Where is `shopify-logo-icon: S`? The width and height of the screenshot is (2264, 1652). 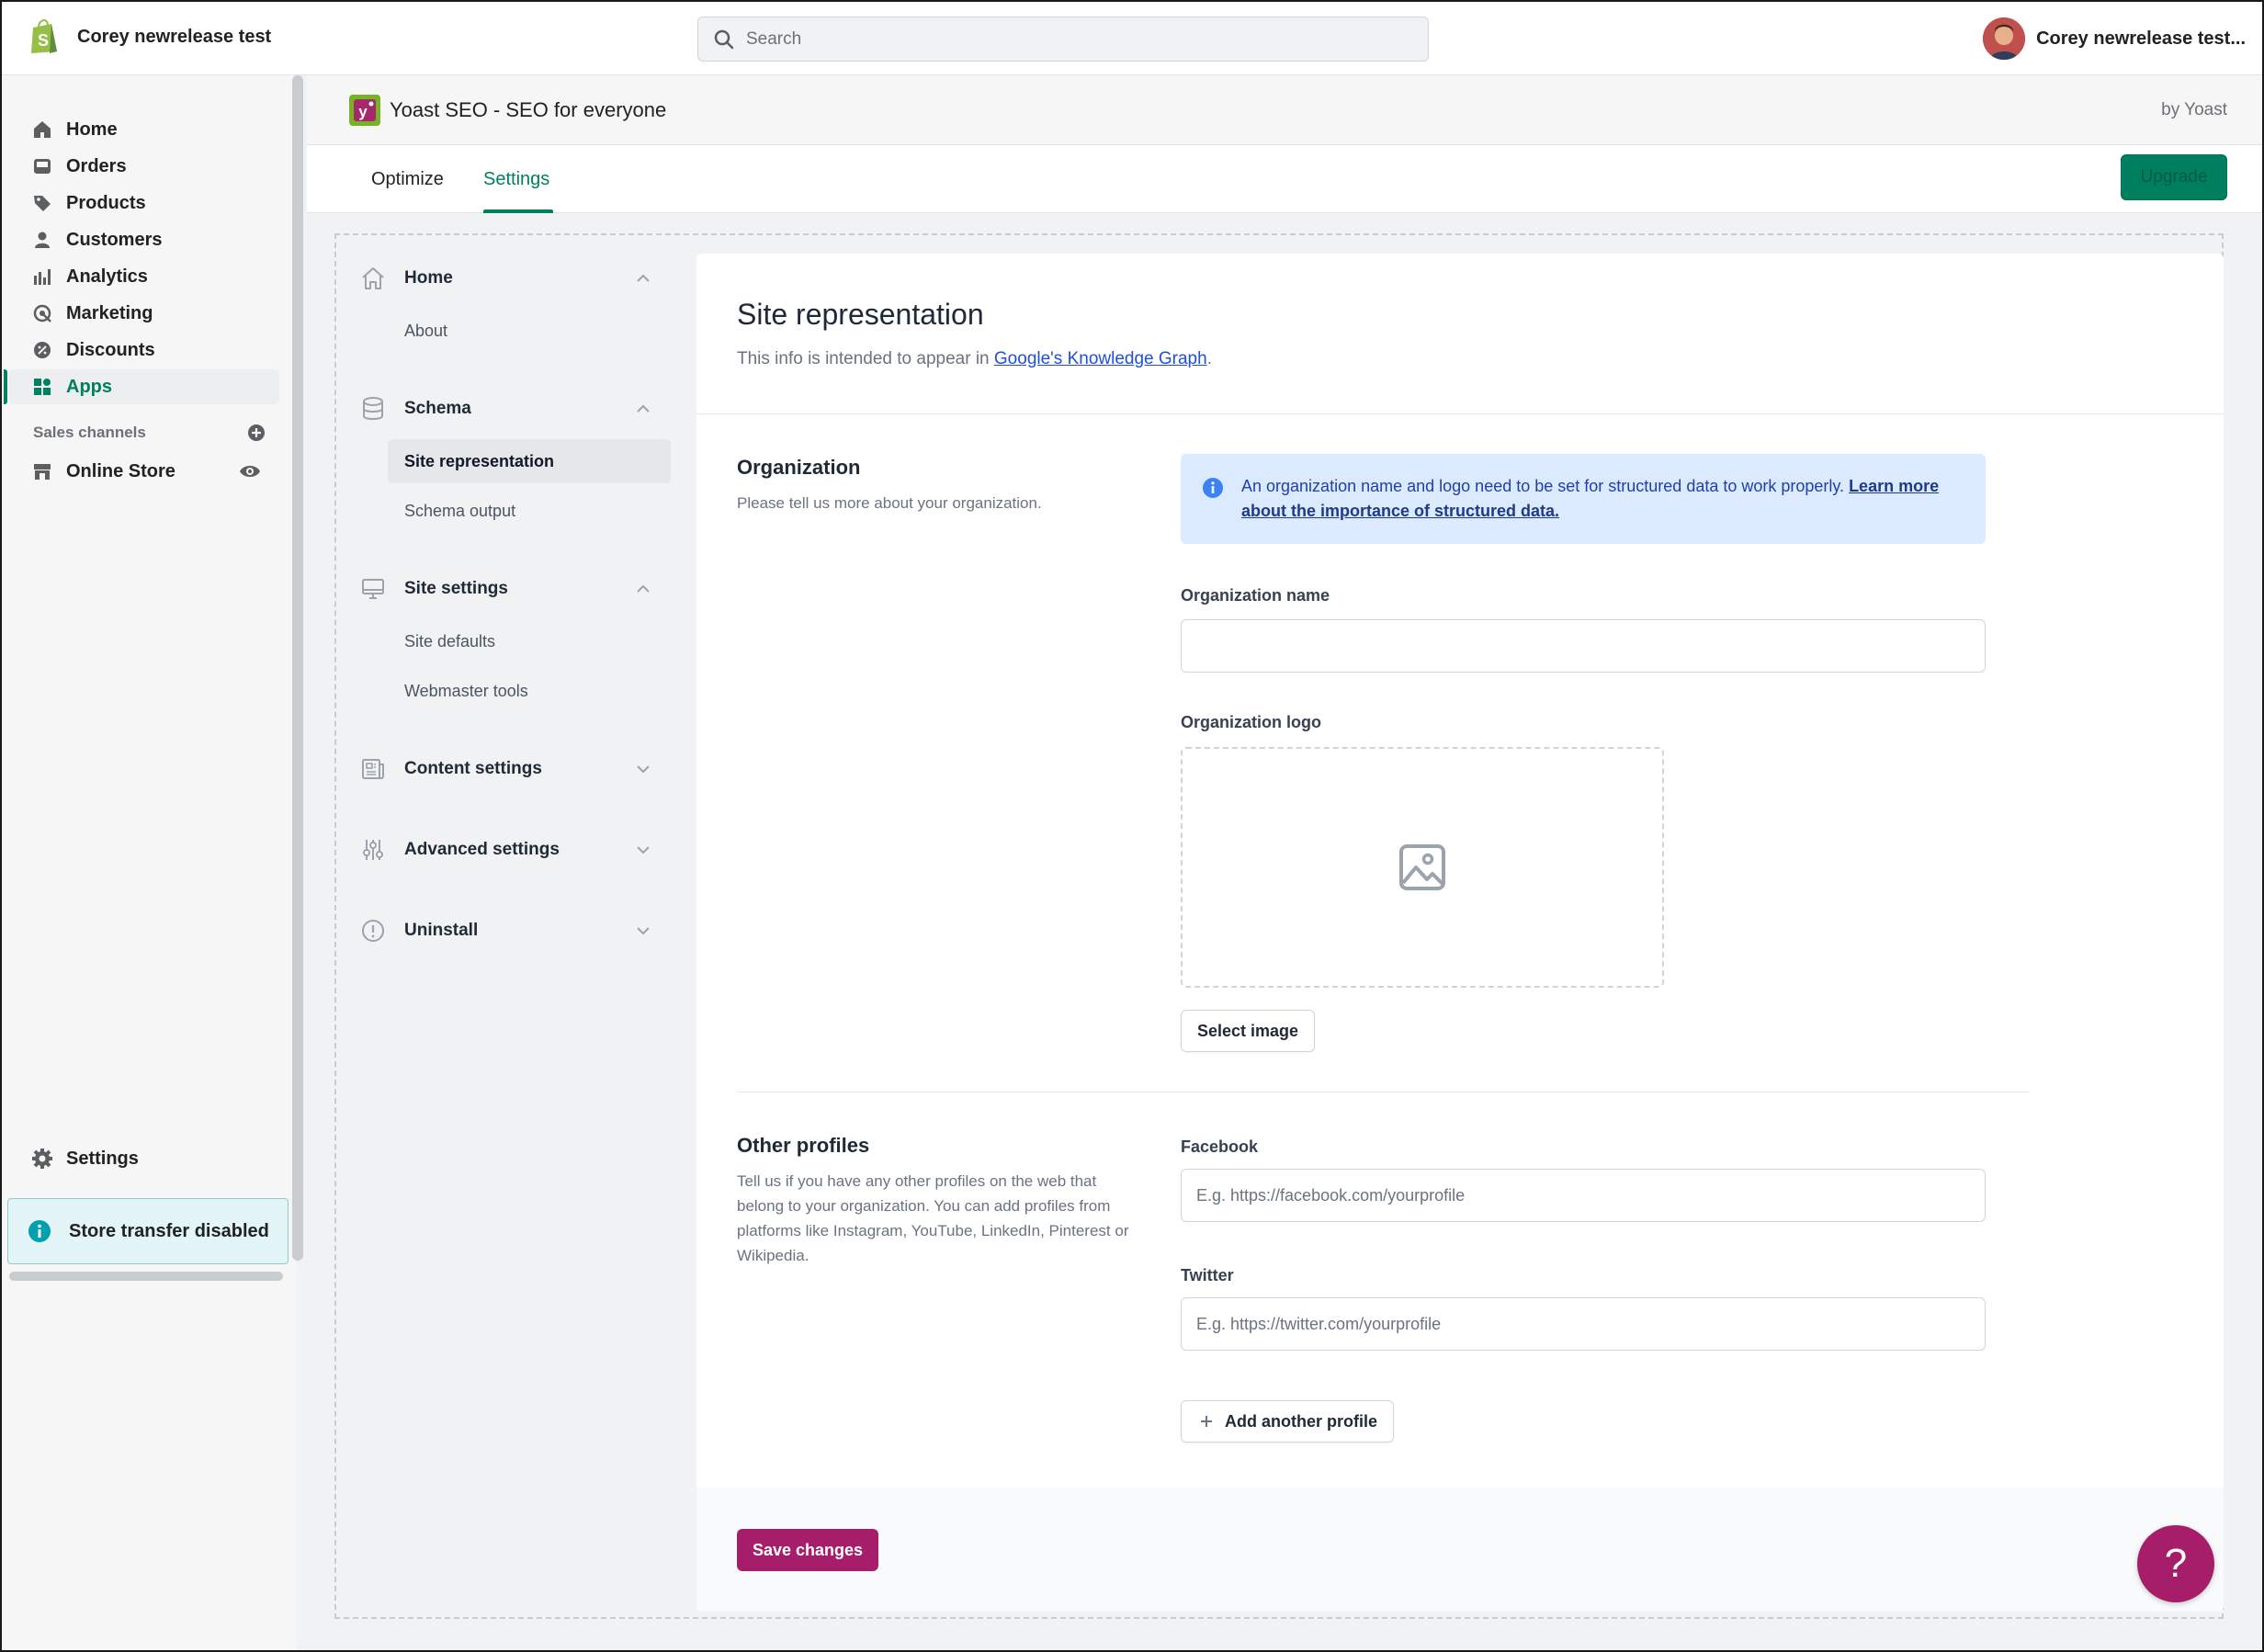
shopify-logo-icon: S is located at coordinates (44, 35).